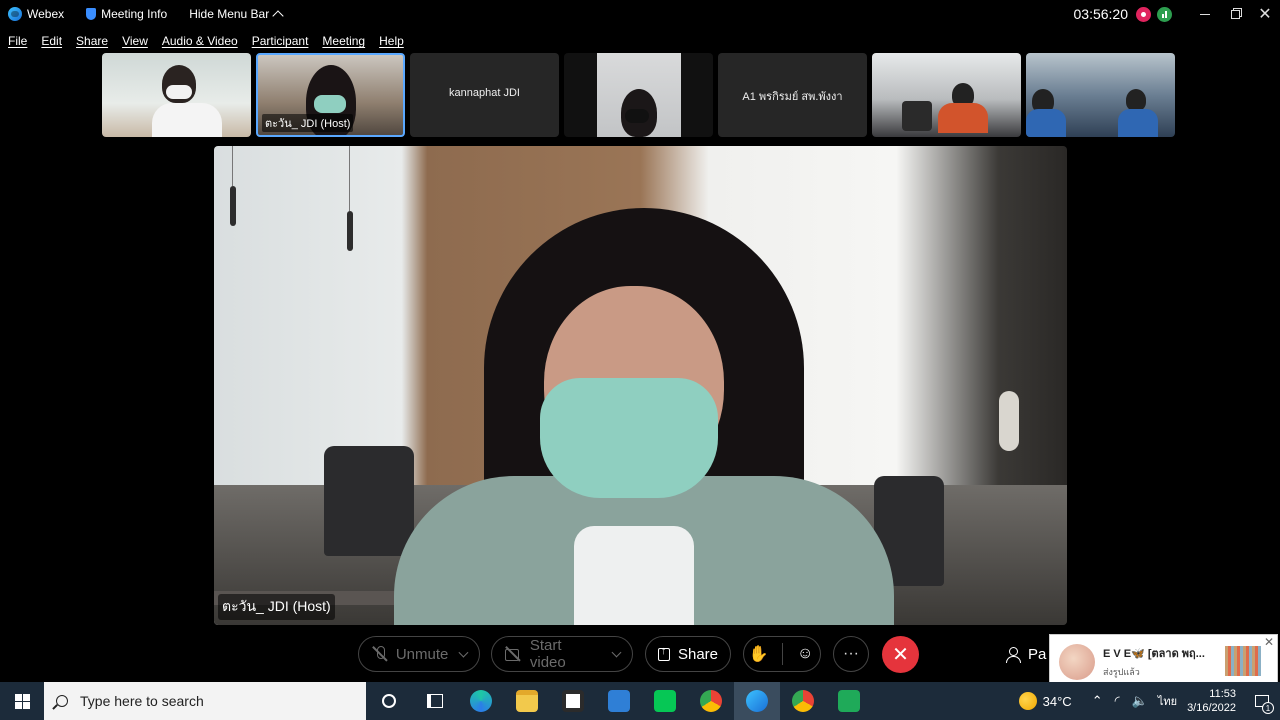  What do you see at coordinates (1149, 701) in the screenshot?
I see `system-tray: 34°C ⌃ ◜ 🔈 ไทย 11:53 3/16/2022 1` at bounding box center [1149, 701].